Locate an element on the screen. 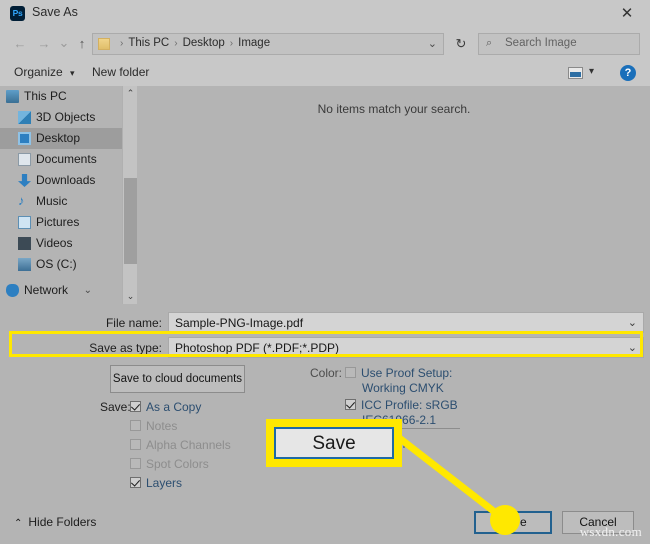  sidebar-item-os-c: OS (C:) is located at coordinates (61, 264).